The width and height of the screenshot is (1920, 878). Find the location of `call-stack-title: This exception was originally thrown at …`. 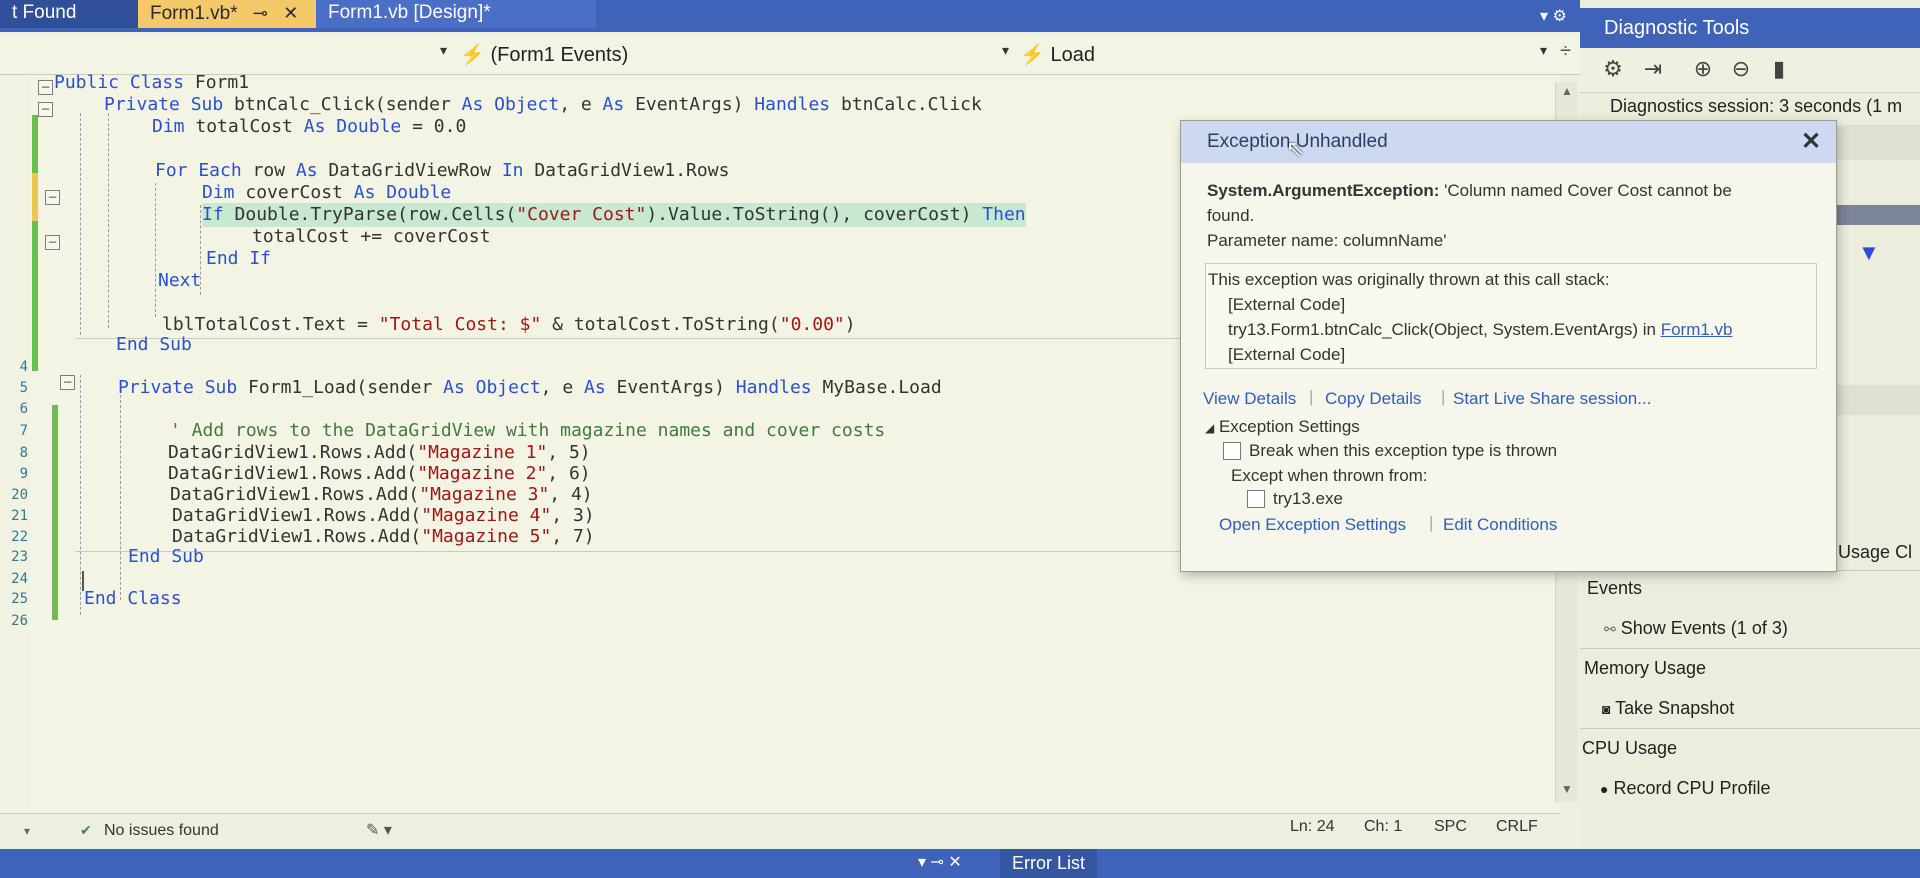

call-stack-title: This exception was originally thrown at … is located at coordinates (1409, 279).